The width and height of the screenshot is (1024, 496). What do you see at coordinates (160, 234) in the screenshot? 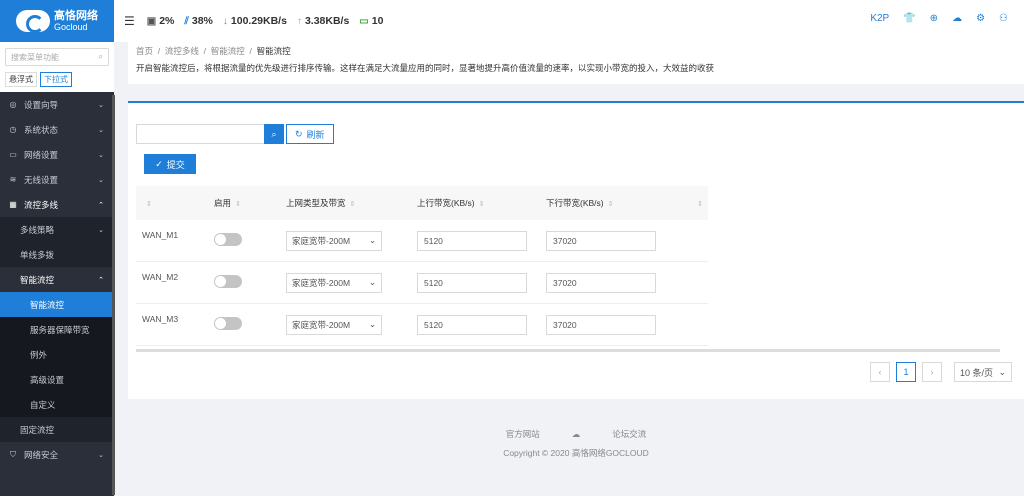
I see `wan-name: WAN_M1` at bounding box center [160, 234].